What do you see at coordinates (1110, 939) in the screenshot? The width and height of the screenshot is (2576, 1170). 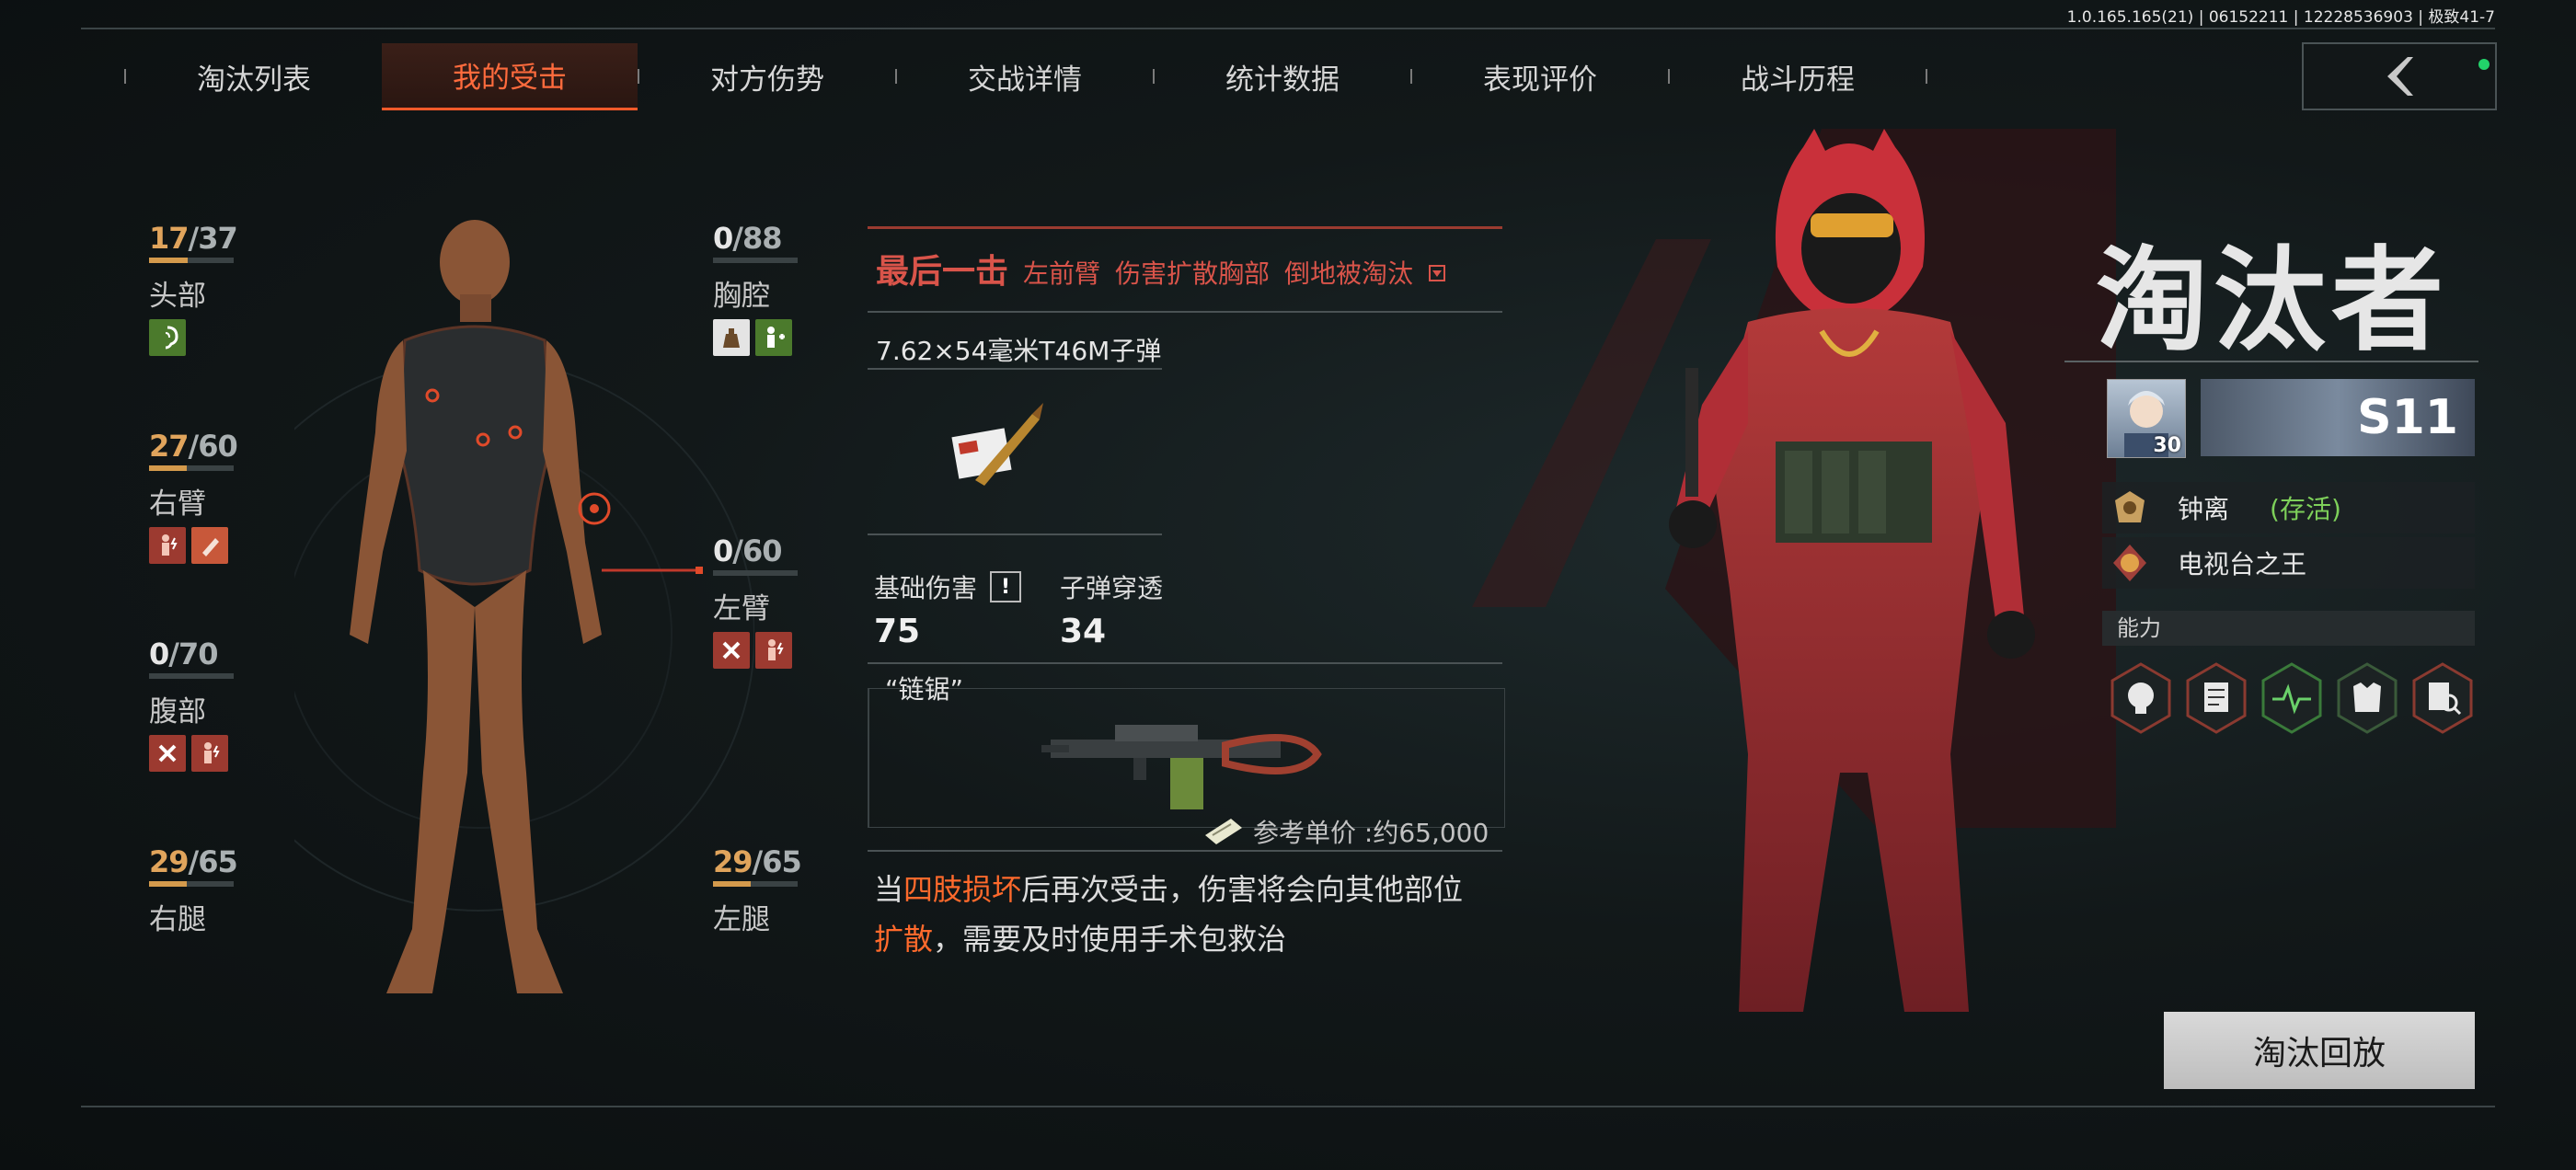 I see `tip-text: ，需要及时使用手术包救治` at bounding box center [1110, 939].